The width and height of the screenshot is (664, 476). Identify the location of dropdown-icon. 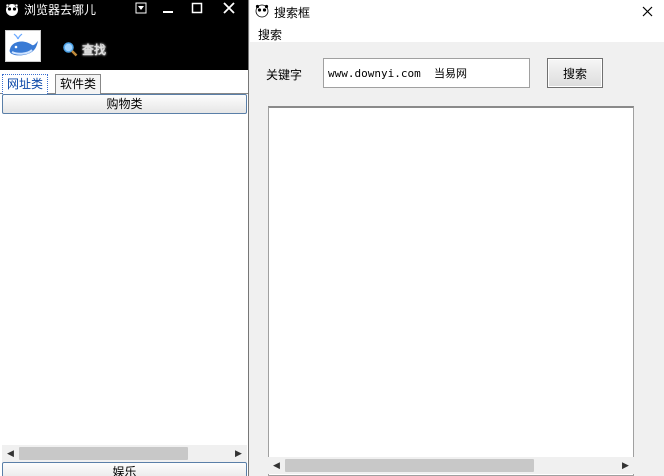
(141, 8).